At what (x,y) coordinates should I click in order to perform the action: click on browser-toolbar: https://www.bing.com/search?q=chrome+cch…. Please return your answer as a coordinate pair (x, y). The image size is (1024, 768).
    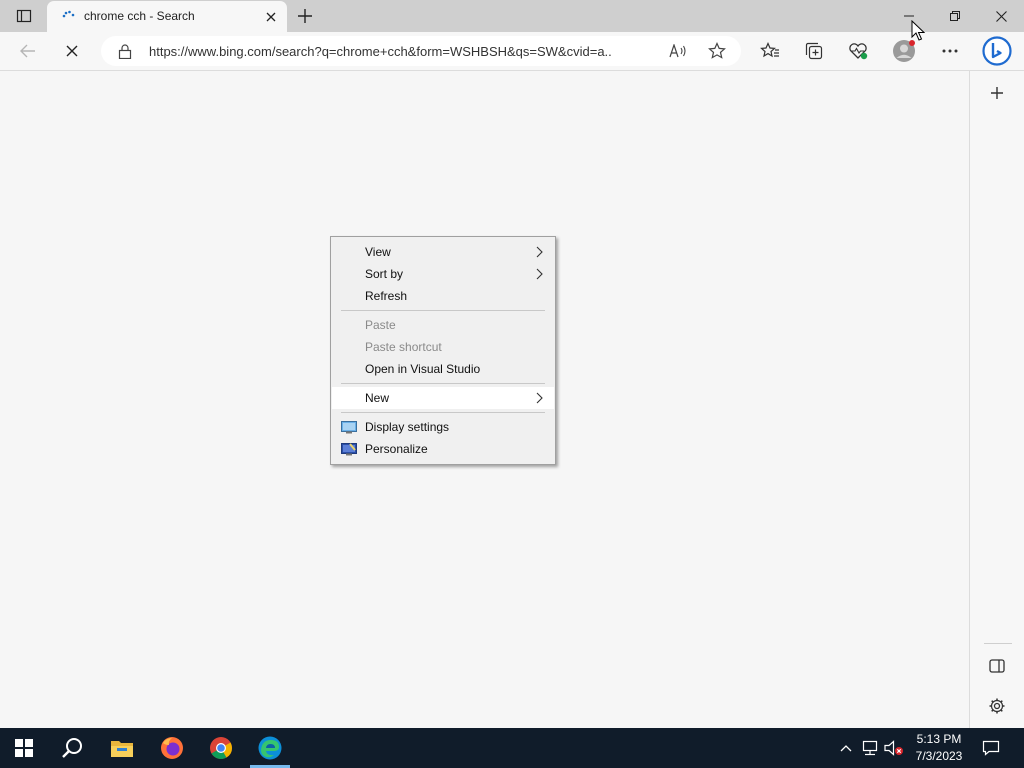
    Looking at the image, I should click on (512, 51).